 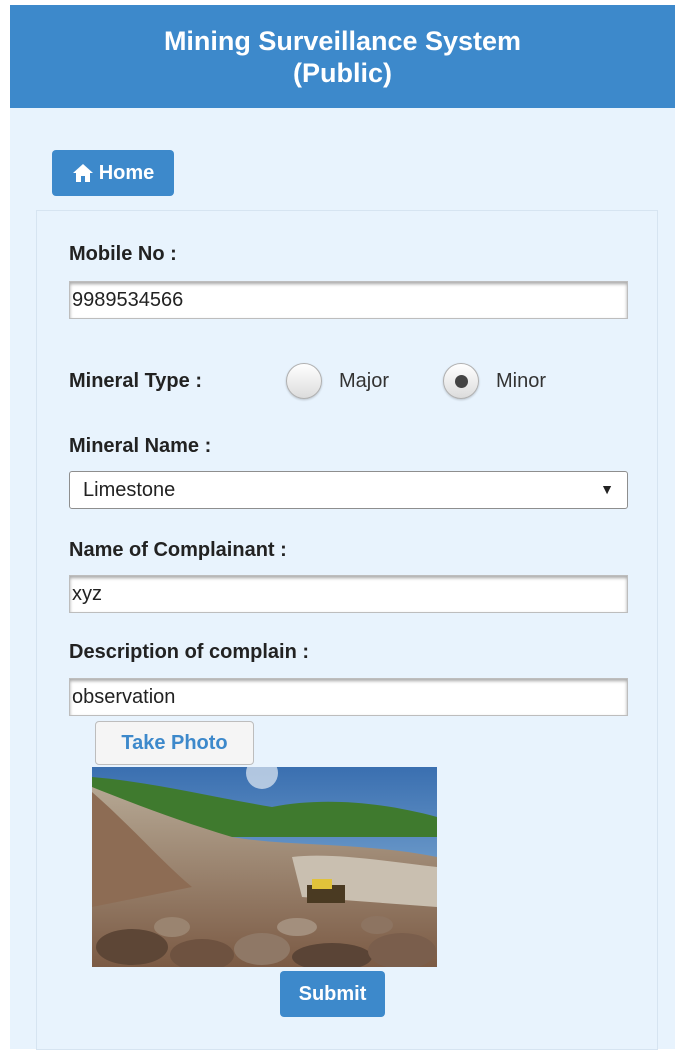 I want to click on complainant-input: xyz, so click(x=348, y=594).